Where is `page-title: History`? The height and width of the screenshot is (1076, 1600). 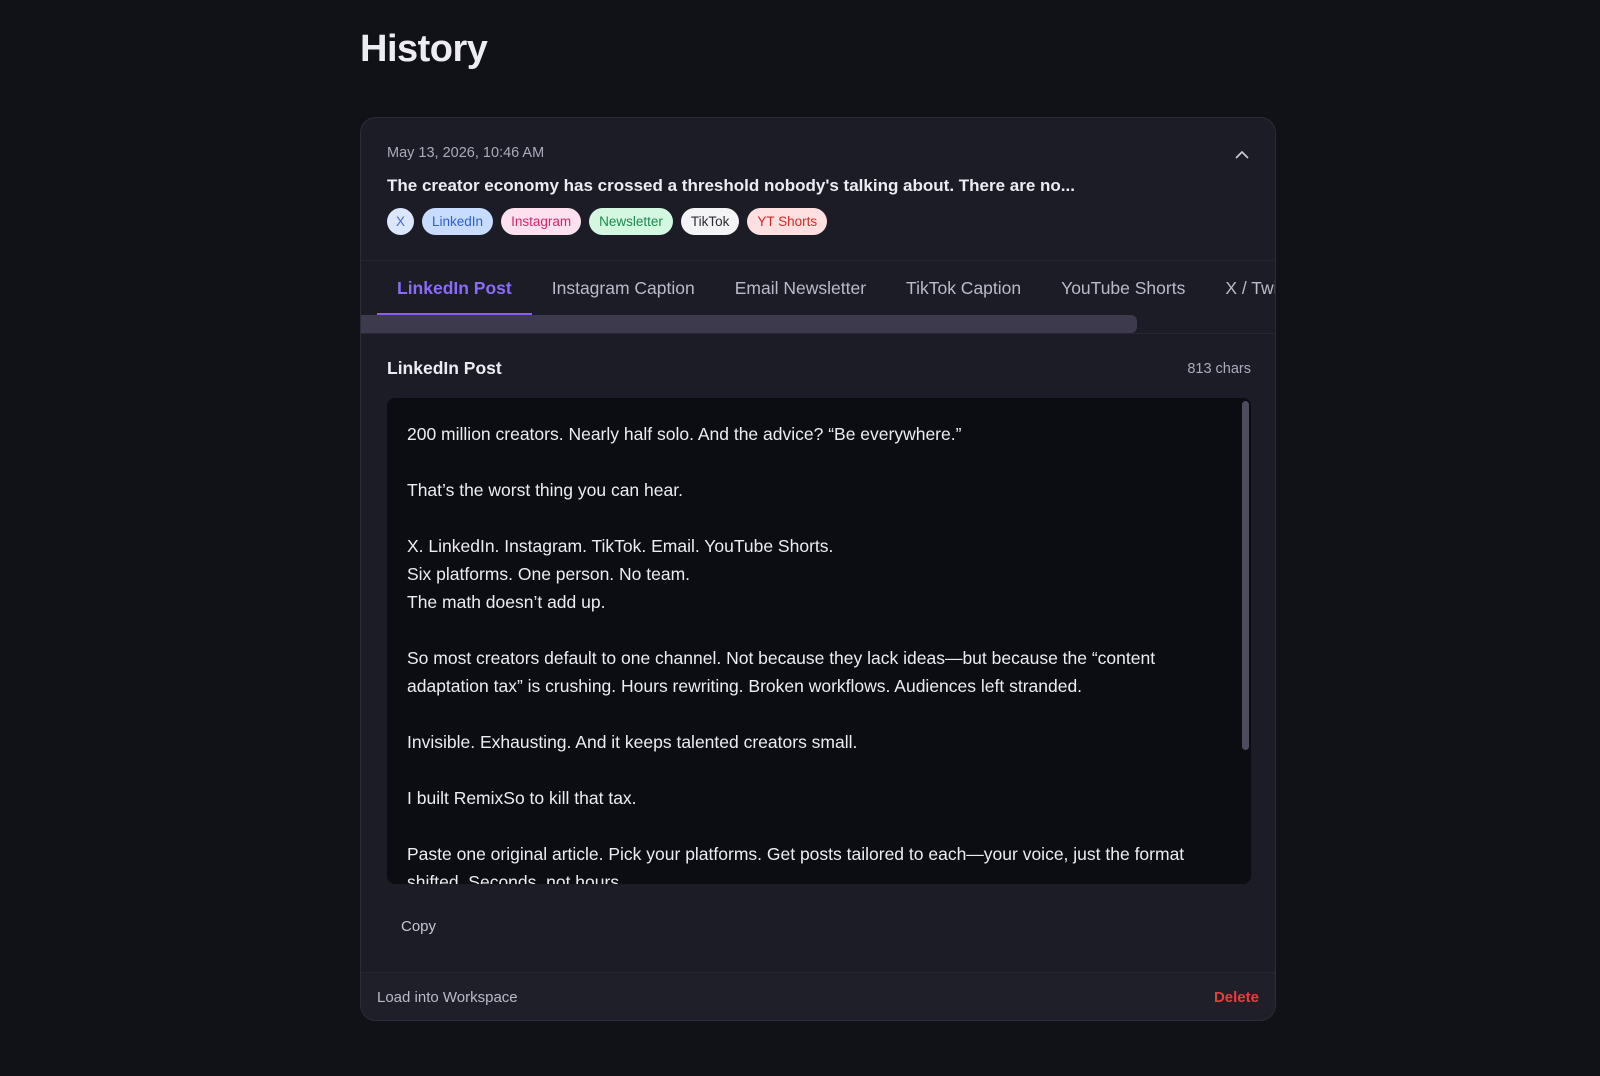
page-title: History is located at coordinates (424, 49).